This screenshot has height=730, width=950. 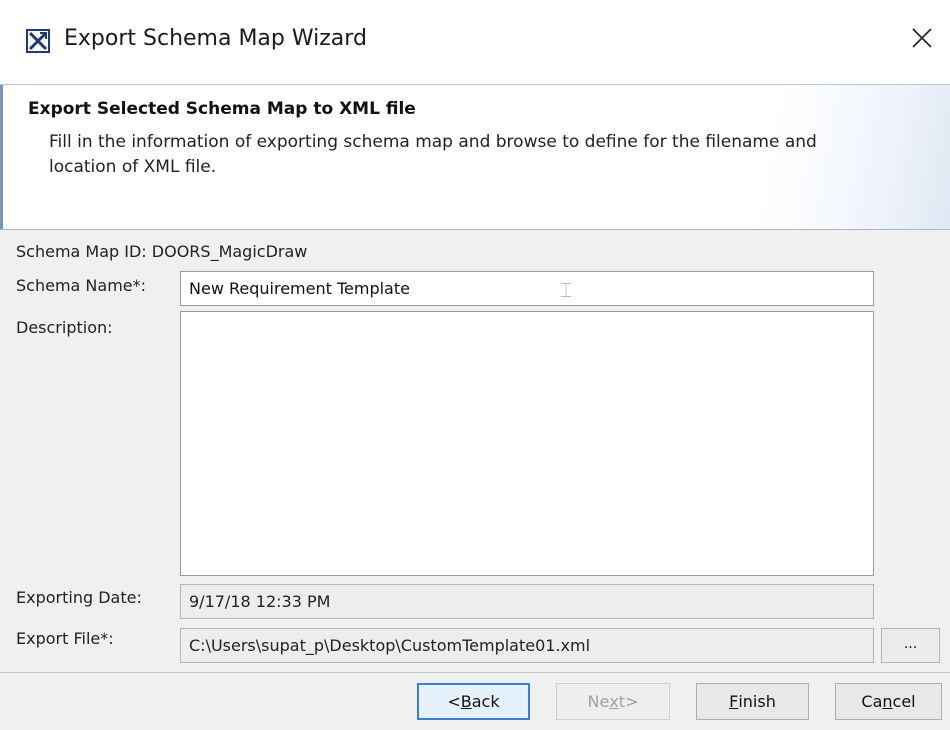 I want to click on cancel-button: Ca n cel, so click(x=888, y=701).